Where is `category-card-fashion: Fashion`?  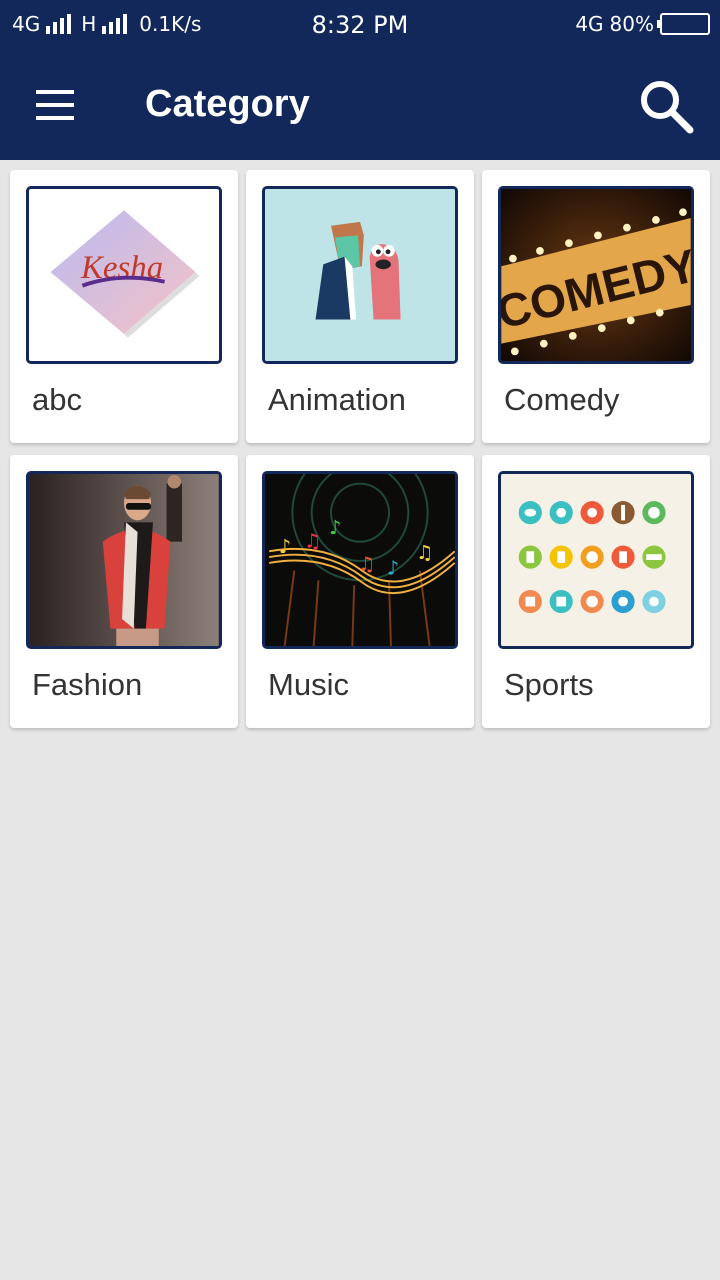 category-card-fashion: Fashion is located at coordinates (124, 591).